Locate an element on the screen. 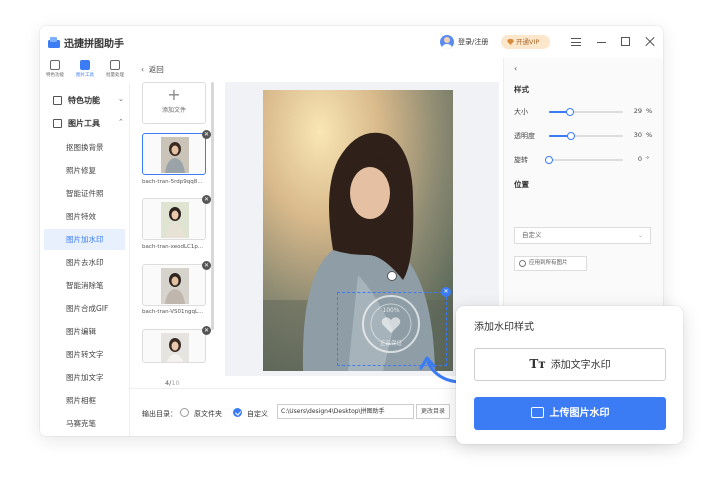 Image resolution: width=706 pixels, height=500 pixels. change-directory-button: 更改目录 is located at coordinates (433, 411).